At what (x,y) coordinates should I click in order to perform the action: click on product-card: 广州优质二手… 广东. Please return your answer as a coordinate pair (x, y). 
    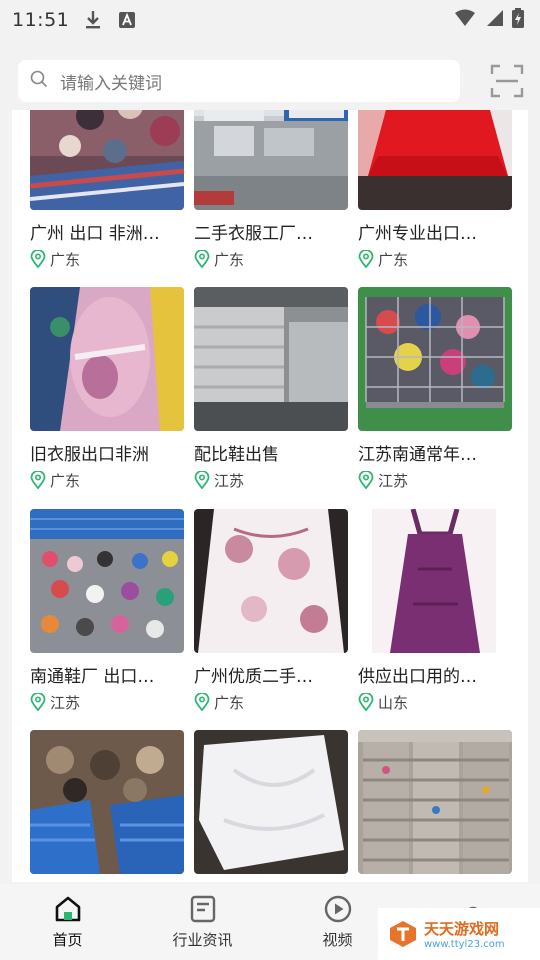
    Looking at the image, I should click on (272, 614).